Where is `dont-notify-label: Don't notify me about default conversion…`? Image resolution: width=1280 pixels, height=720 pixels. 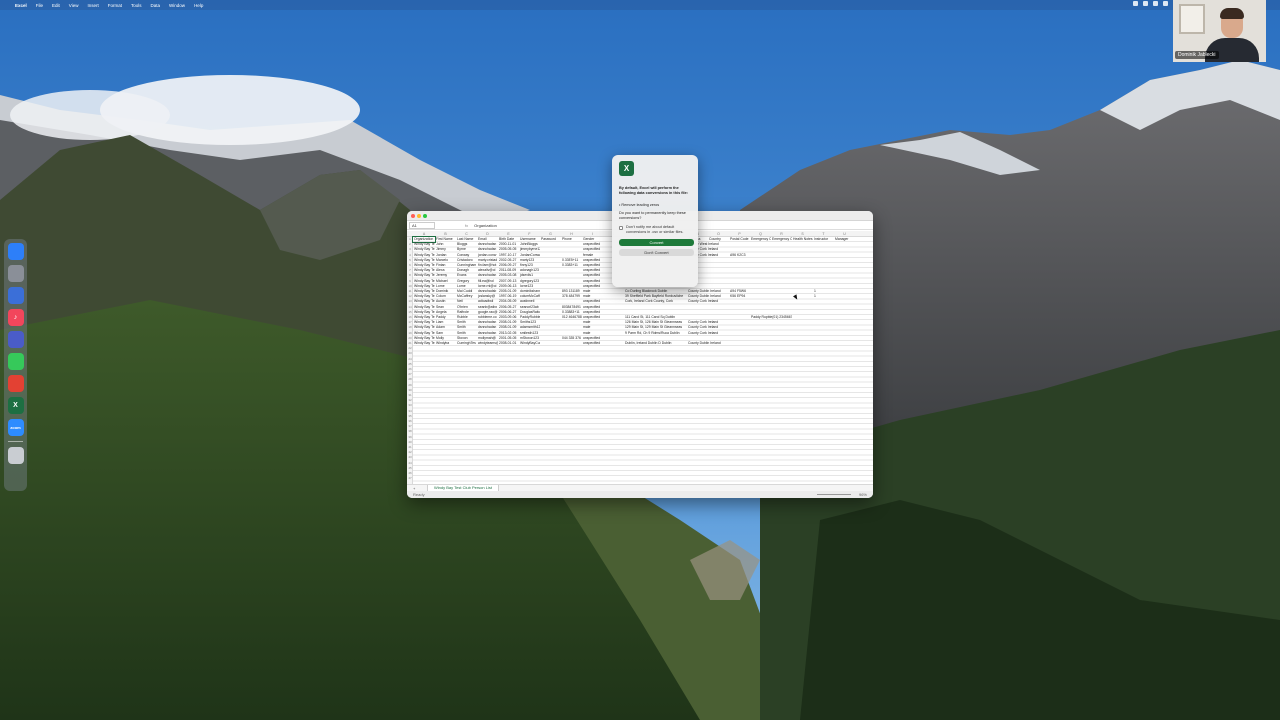 dont-notify-label: Don't notify me about default conversion… is located at coordinates (655, 229).